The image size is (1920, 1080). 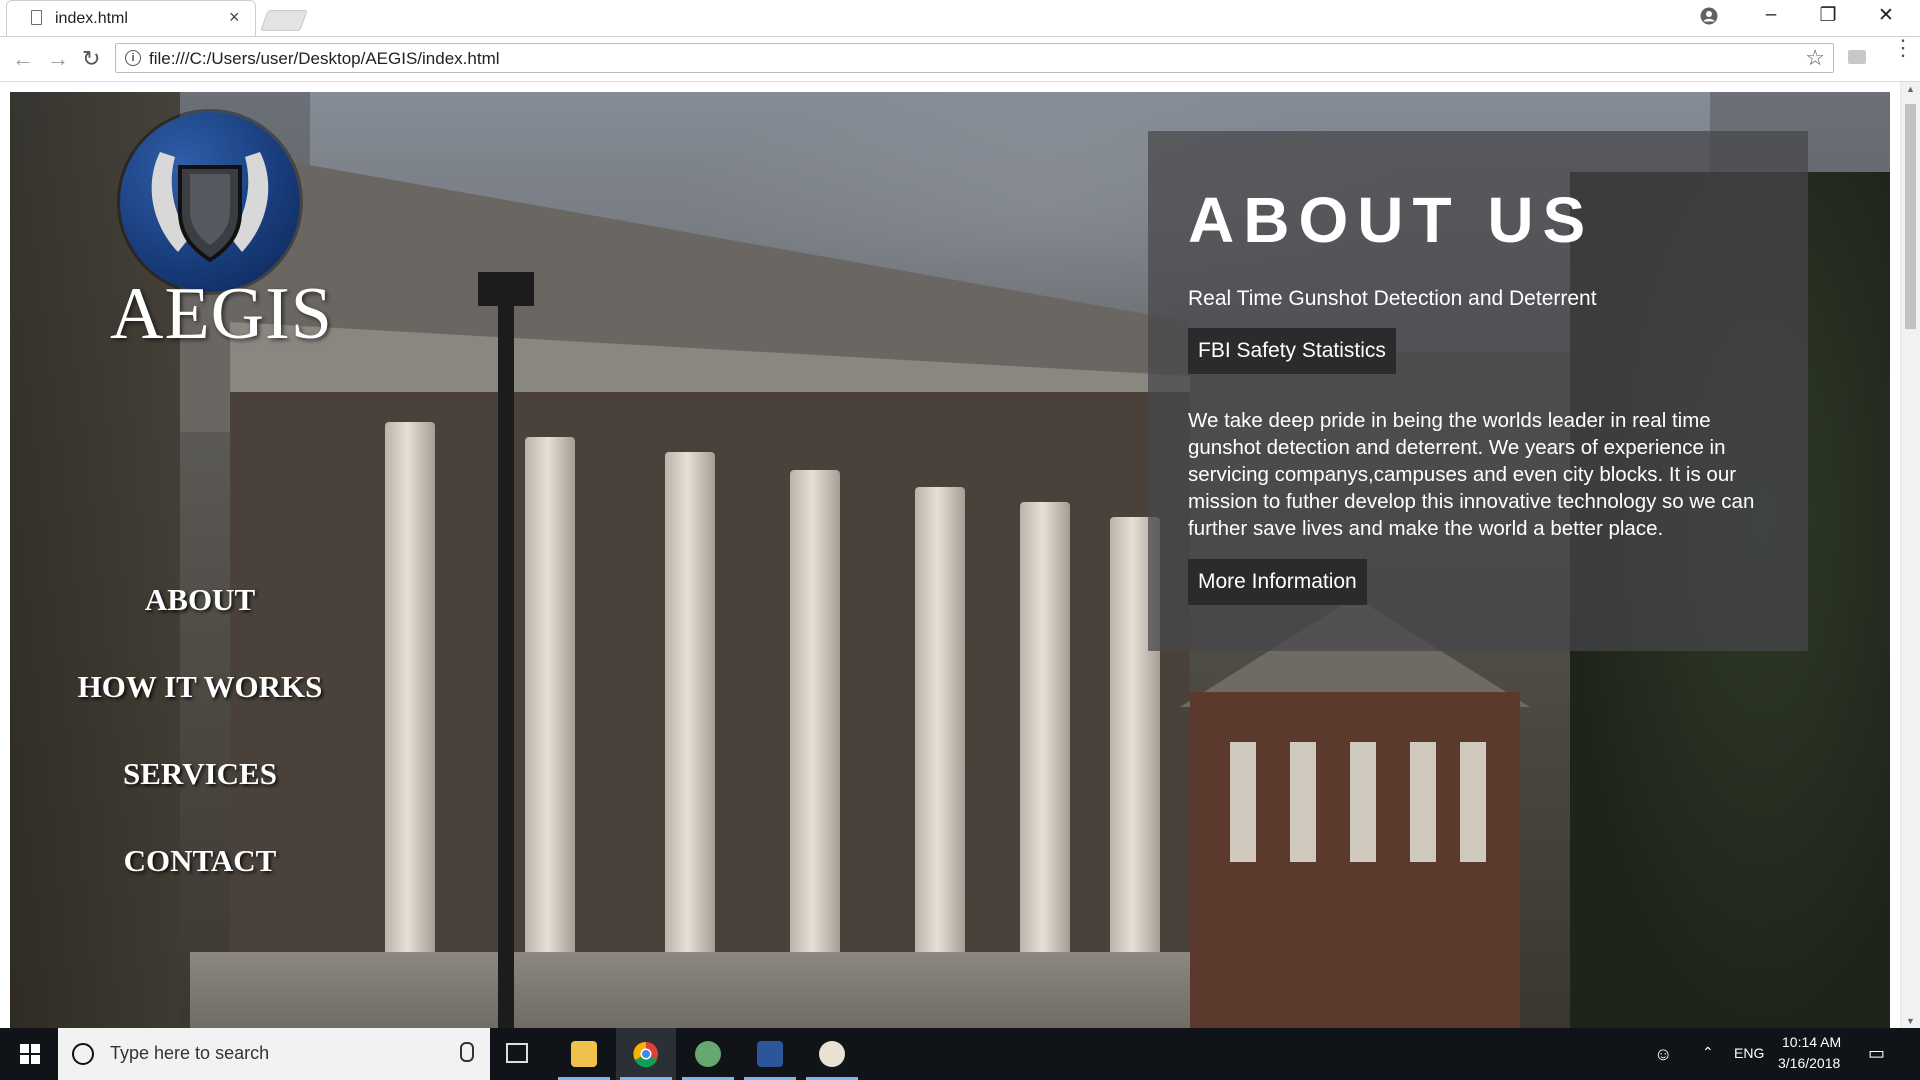 I want to click on taskbar-app-word, so click(x=770, y=1054).